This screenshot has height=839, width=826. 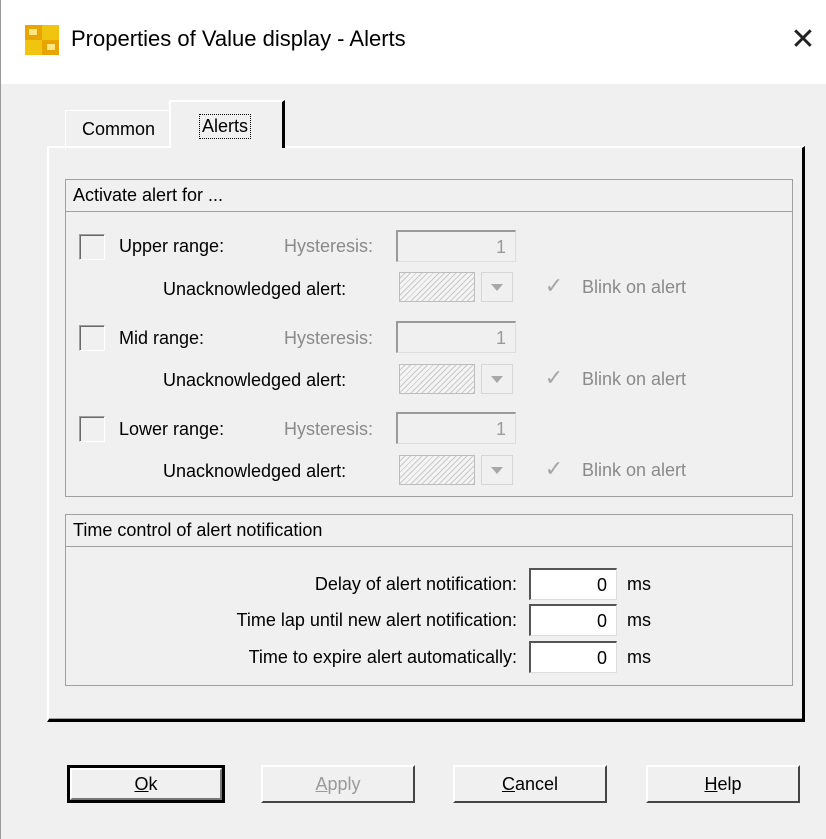 What do you see at coordinates (437, 379) in the screenshot?
I see `mid-unack-color-swatch` at bounding box center [437, 379].